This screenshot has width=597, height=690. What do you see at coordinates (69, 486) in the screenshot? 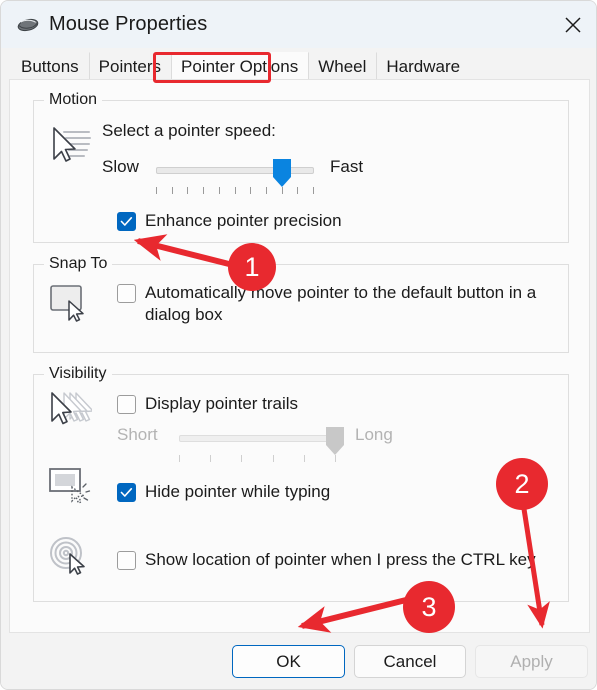
I see `hide-pointer-typing-icon` at bounding box center [69, 486].